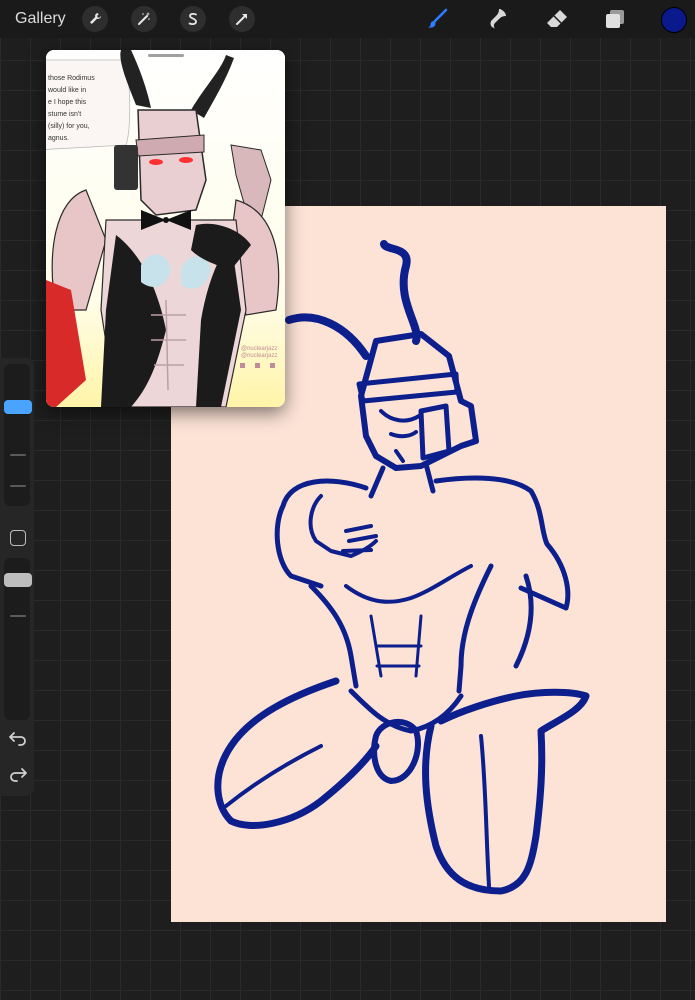 Image resolution: width=695 pixels, height=1000 pixels. Describe the element at coordinates (18, 738) in the screenshot. I see `undo-icon` at that location.